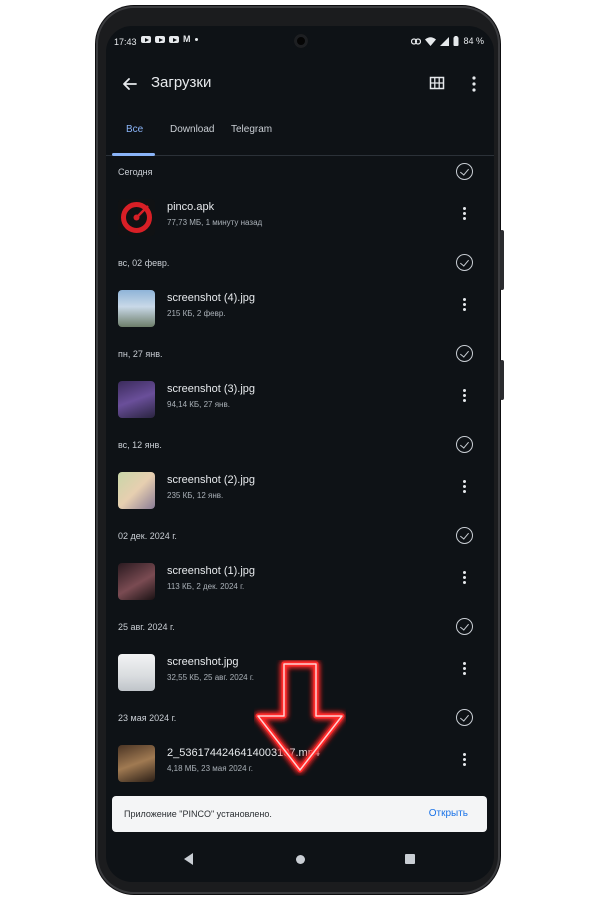 This screenshot has height=900, width=600. I want to click on gmail-icon: M, so click(187, 39).